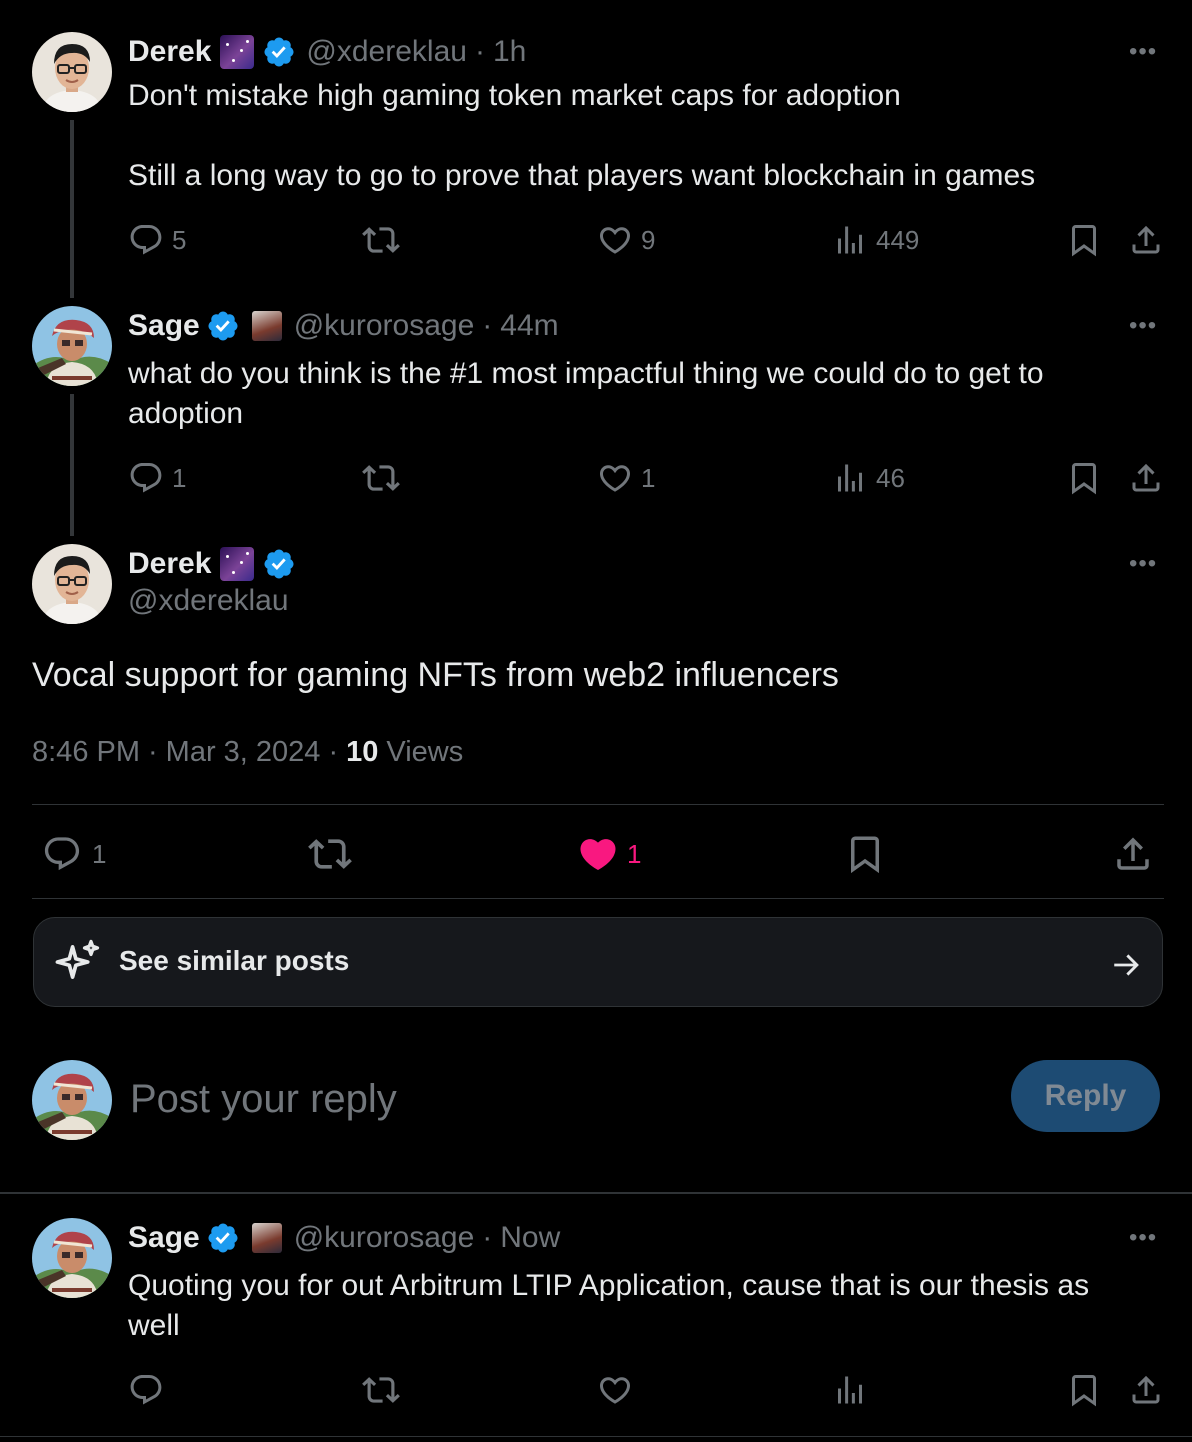  What do you see at coordinates (898, 239) in the screenshot?
I see `views-count: 449` at bounding box center [898, 239].